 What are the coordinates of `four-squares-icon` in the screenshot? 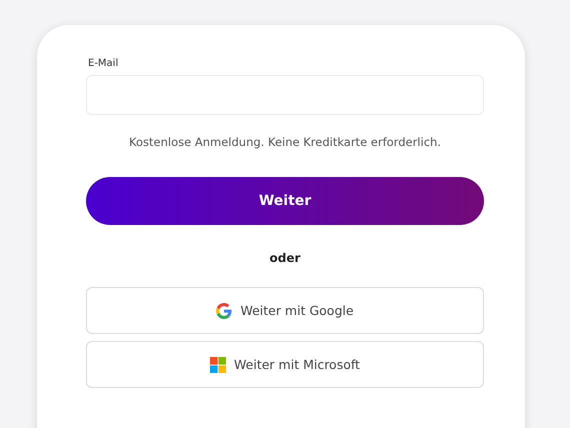 It's located at (218, 364).